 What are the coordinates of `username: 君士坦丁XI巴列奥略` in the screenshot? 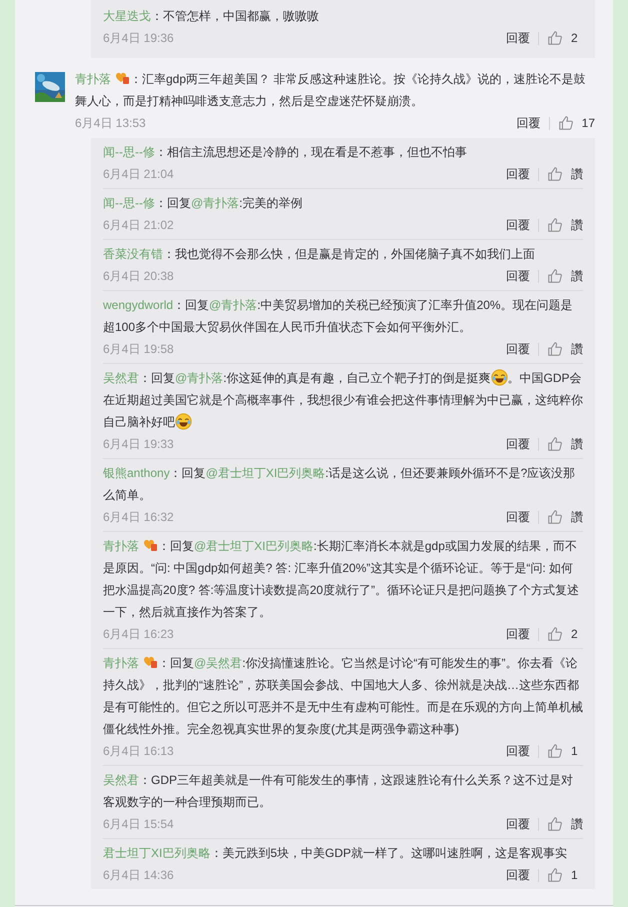 It's located at (156, 853).